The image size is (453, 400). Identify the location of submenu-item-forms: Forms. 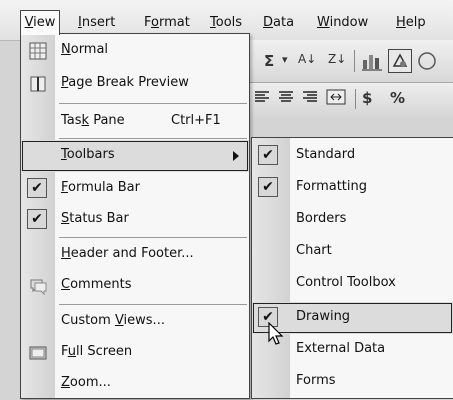
(352, 382).